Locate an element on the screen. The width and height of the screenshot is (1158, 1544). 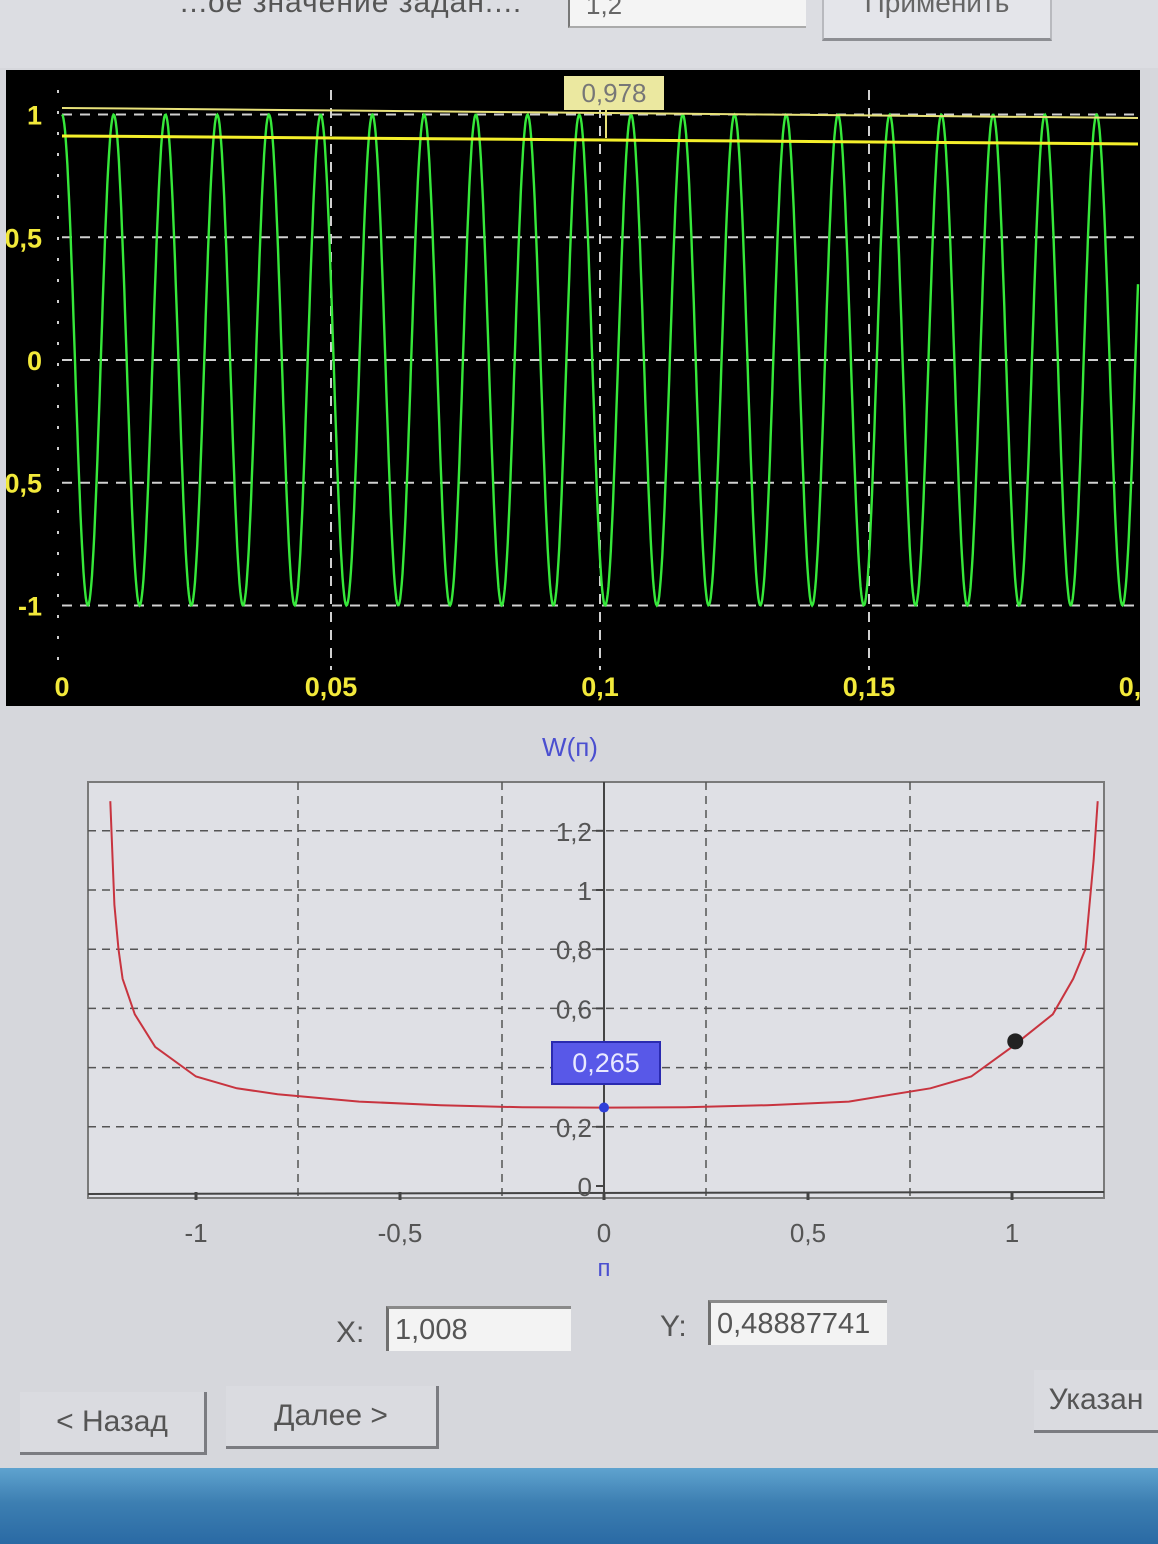
x-tick-label: 0,5 is located at coordinates (808, 1233).